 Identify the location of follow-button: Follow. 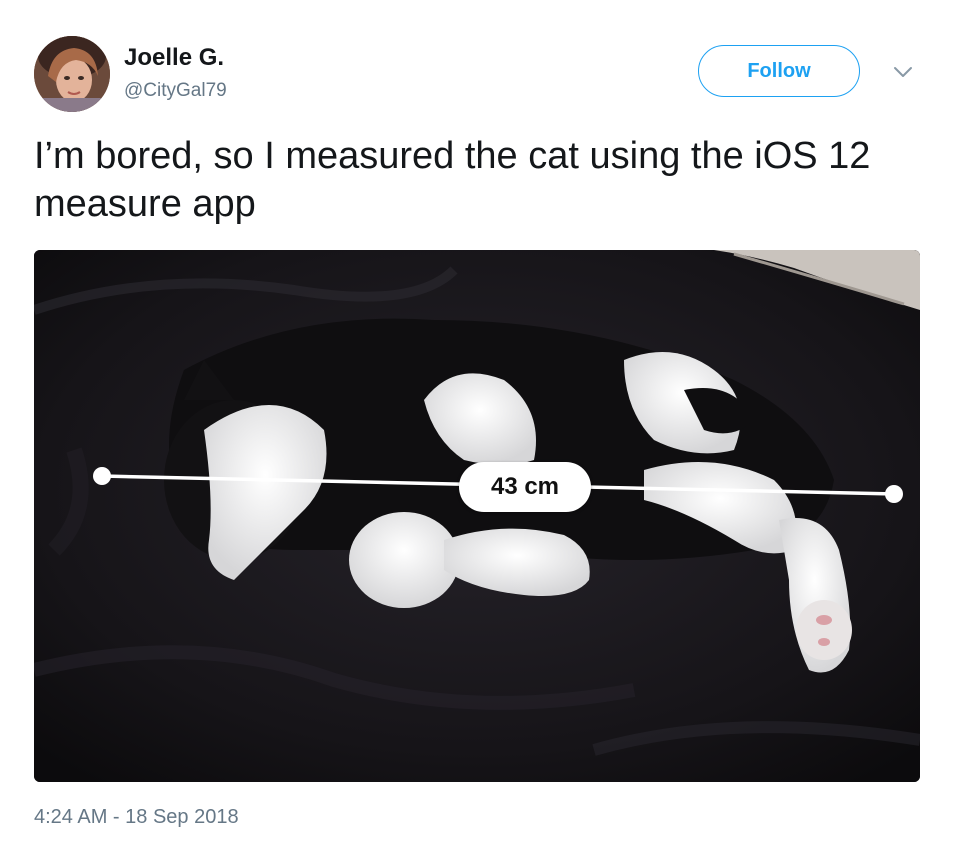
(779, 71).